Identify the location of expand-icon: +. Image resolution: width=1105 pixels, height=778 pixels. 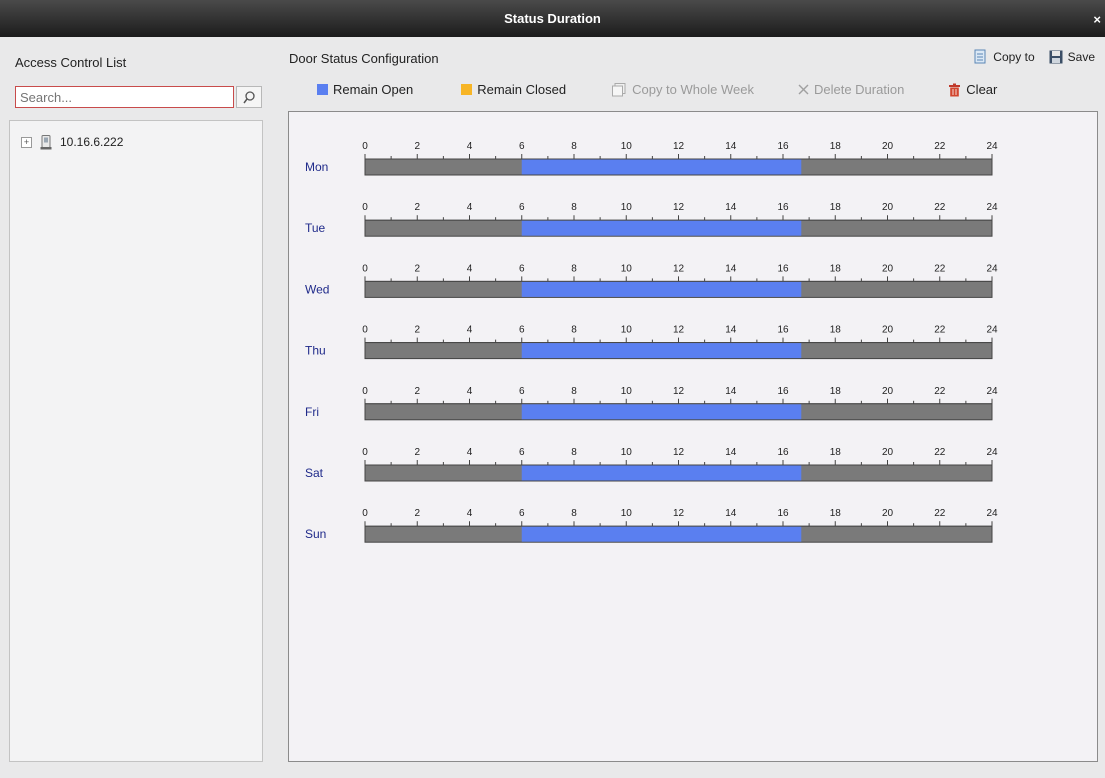
(26, 142).